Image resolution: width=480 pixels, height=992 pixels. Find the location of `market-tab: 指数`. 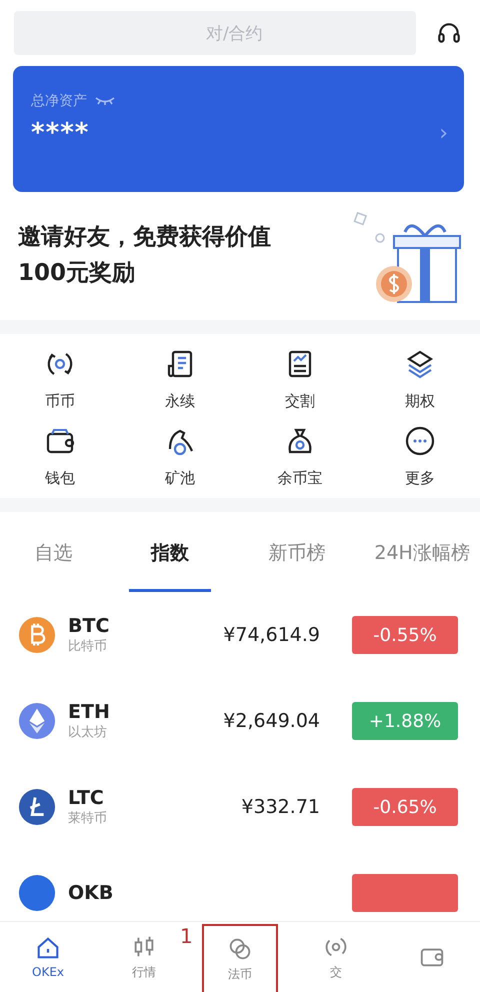

market-tab: 指数 is located at coordinates (170, 554).